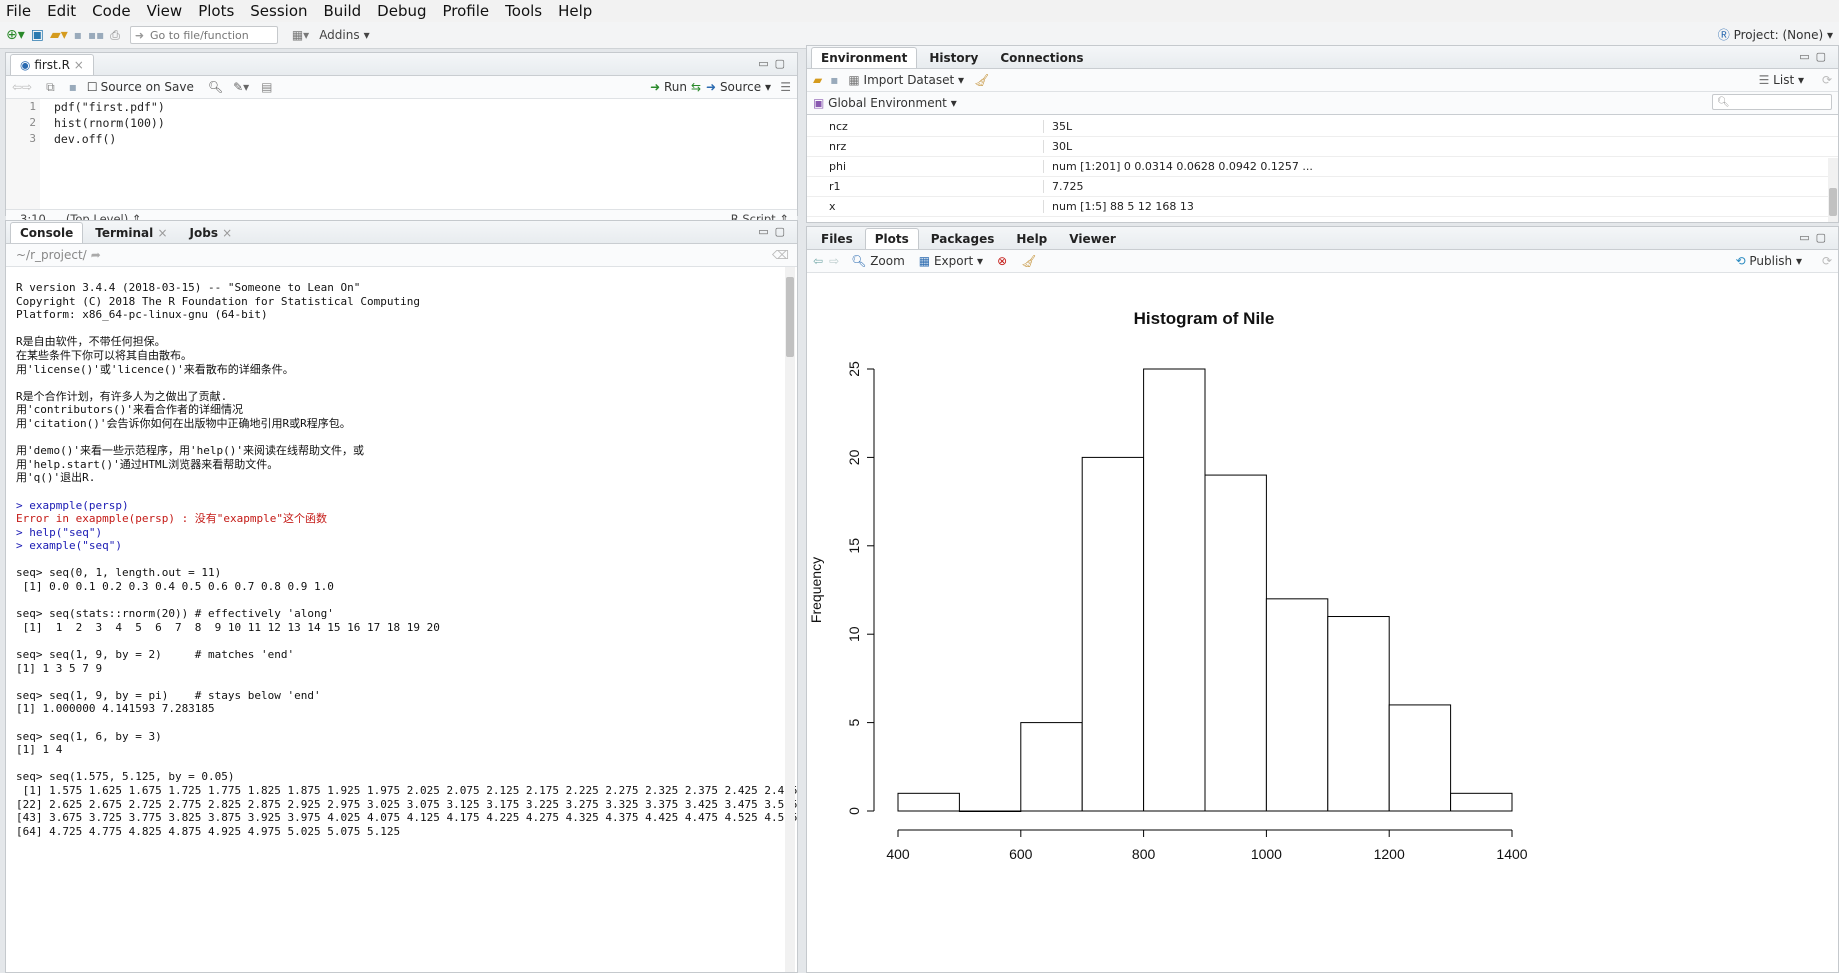 Image resolution: width=1839 pixels, height=973 pixels. I want to click on env-row: nrz 30L, so click(1322, 147).